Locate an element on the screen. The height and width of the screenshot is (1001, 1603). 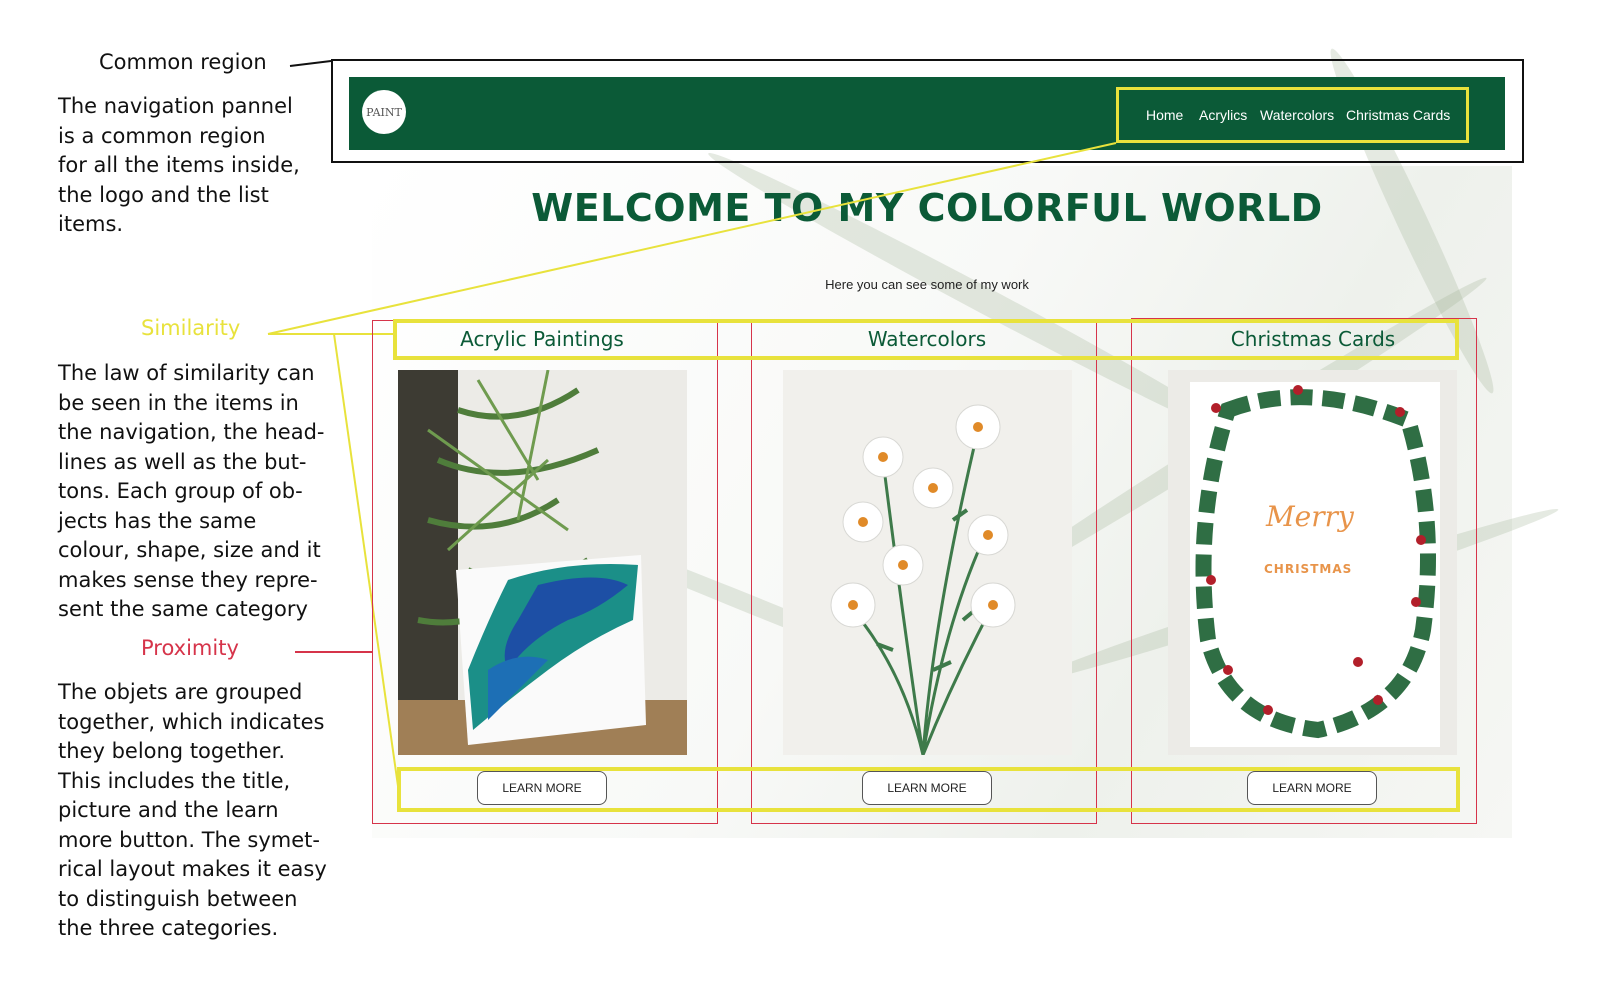
card-title-watercolors: Watercolors is located at coordinates (927, 339).